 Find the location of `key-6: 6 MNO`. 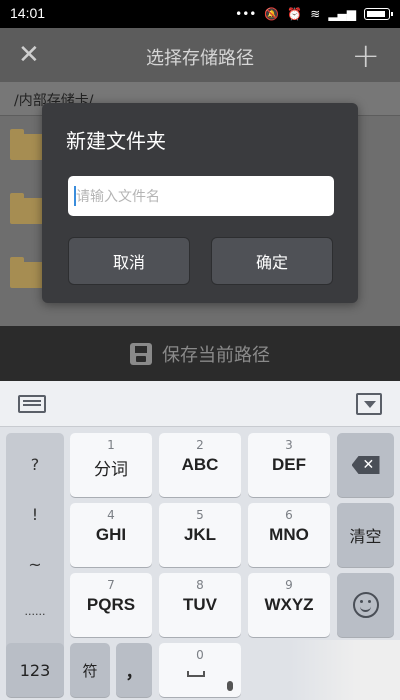

key-6: 6 MNO is located at coordinates (289, 535).